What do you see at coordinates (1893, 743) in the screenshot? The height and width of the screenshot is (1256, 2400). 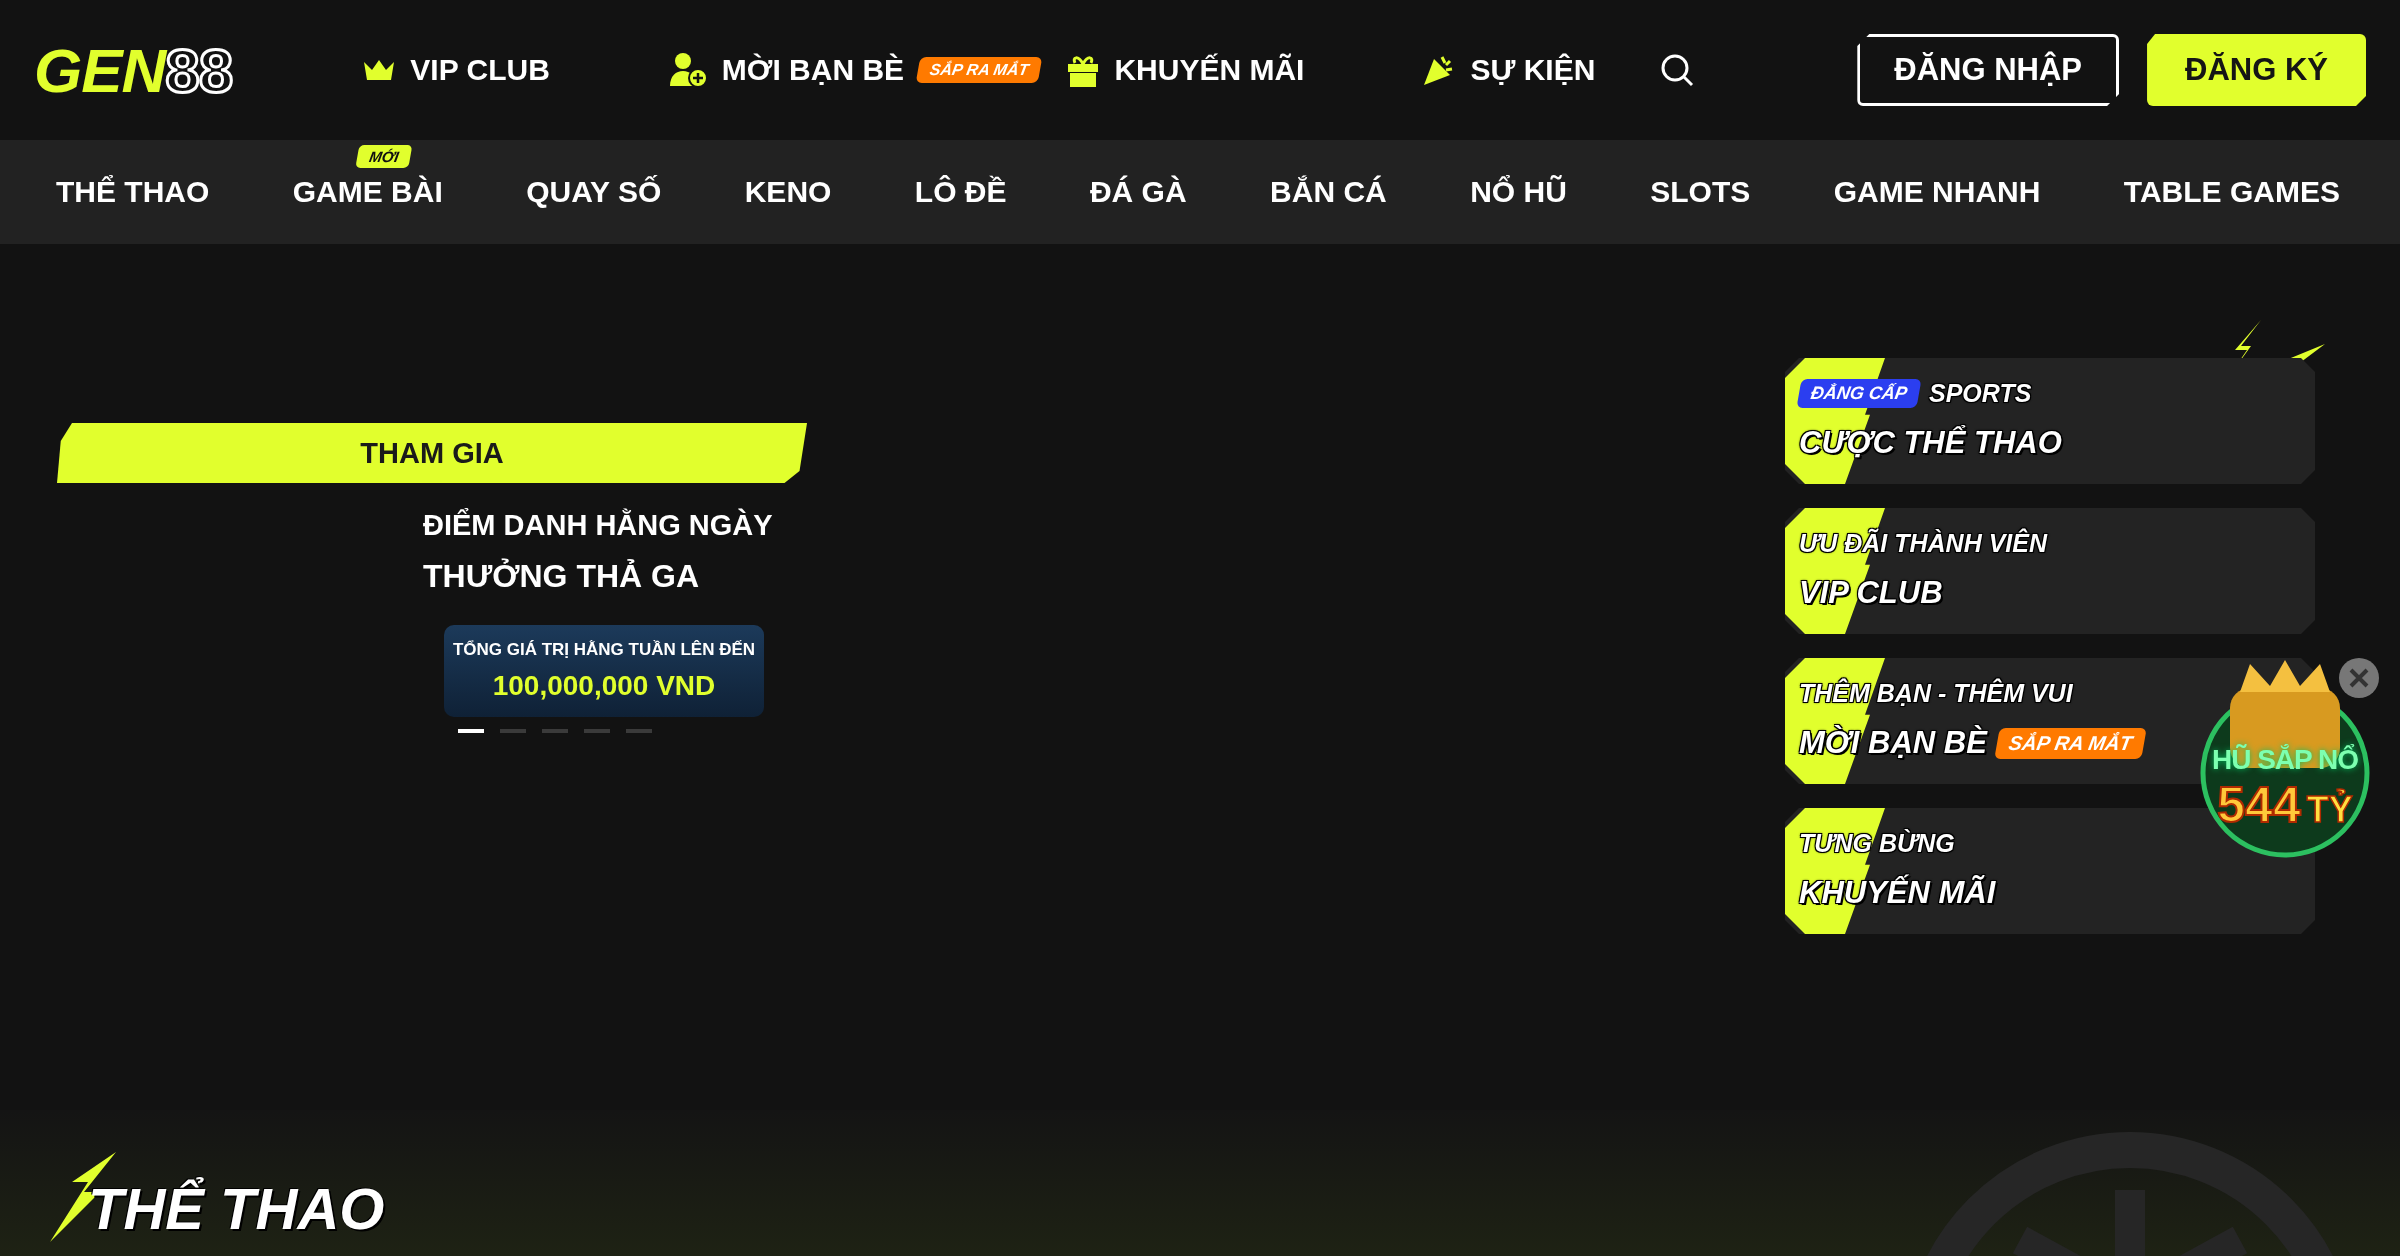 I see `promo-title: MỜI BẠN BÈ` at bounding box center [1893, 743].